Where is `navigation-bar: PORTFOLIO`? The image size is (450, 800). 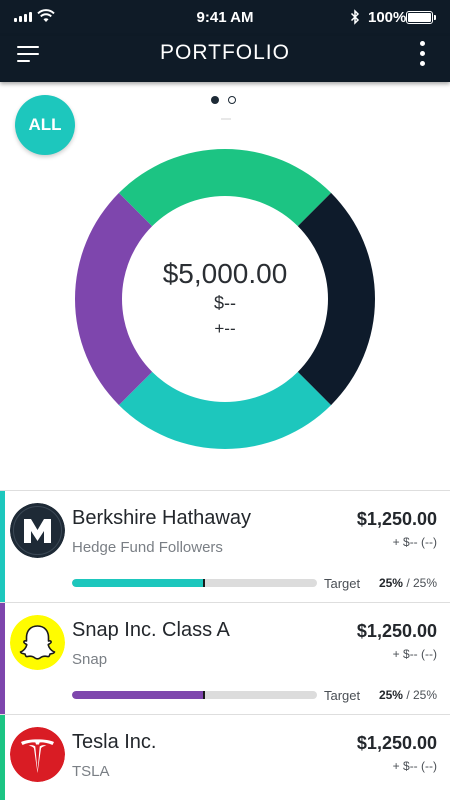 navigation-bar: PORTFOLIO is located at coordinates (225, 59).